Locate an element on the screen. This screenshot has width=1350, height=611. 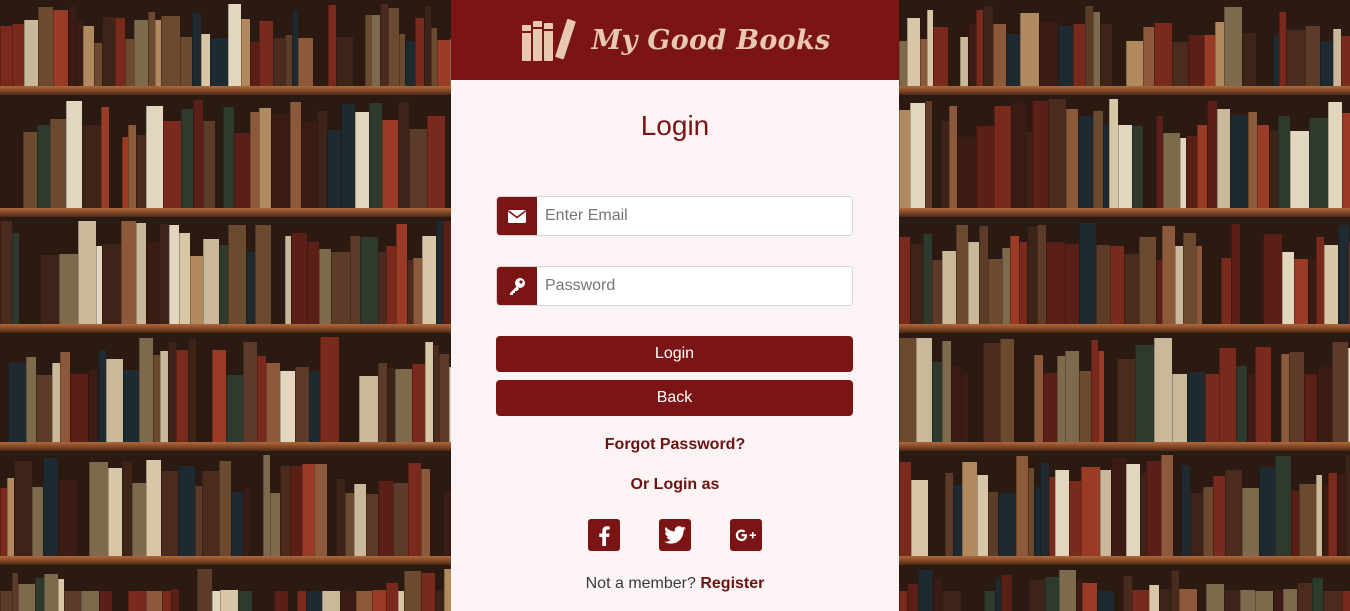
twitter-icon is located at coordinates (675, 535).